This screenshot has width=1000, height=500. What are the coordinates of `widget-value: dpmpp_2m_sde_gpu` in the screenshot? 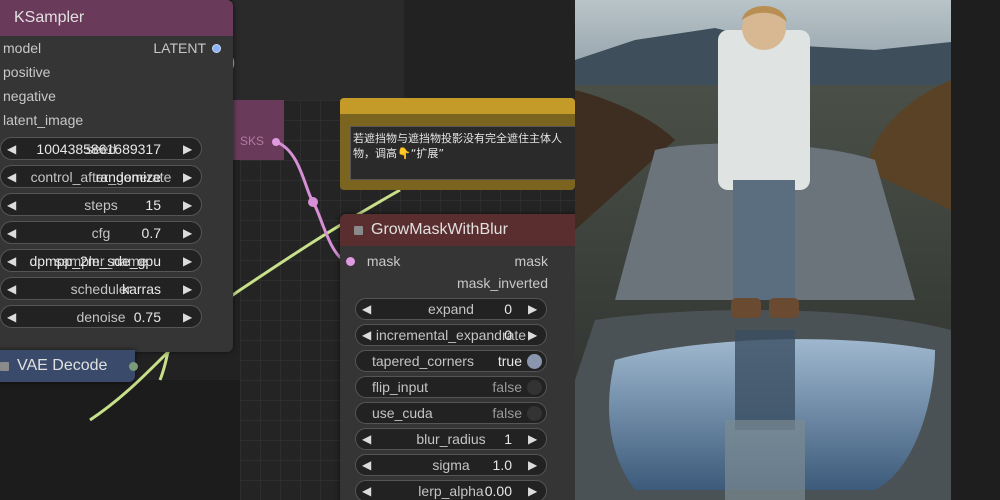 It's located at (95, 260).